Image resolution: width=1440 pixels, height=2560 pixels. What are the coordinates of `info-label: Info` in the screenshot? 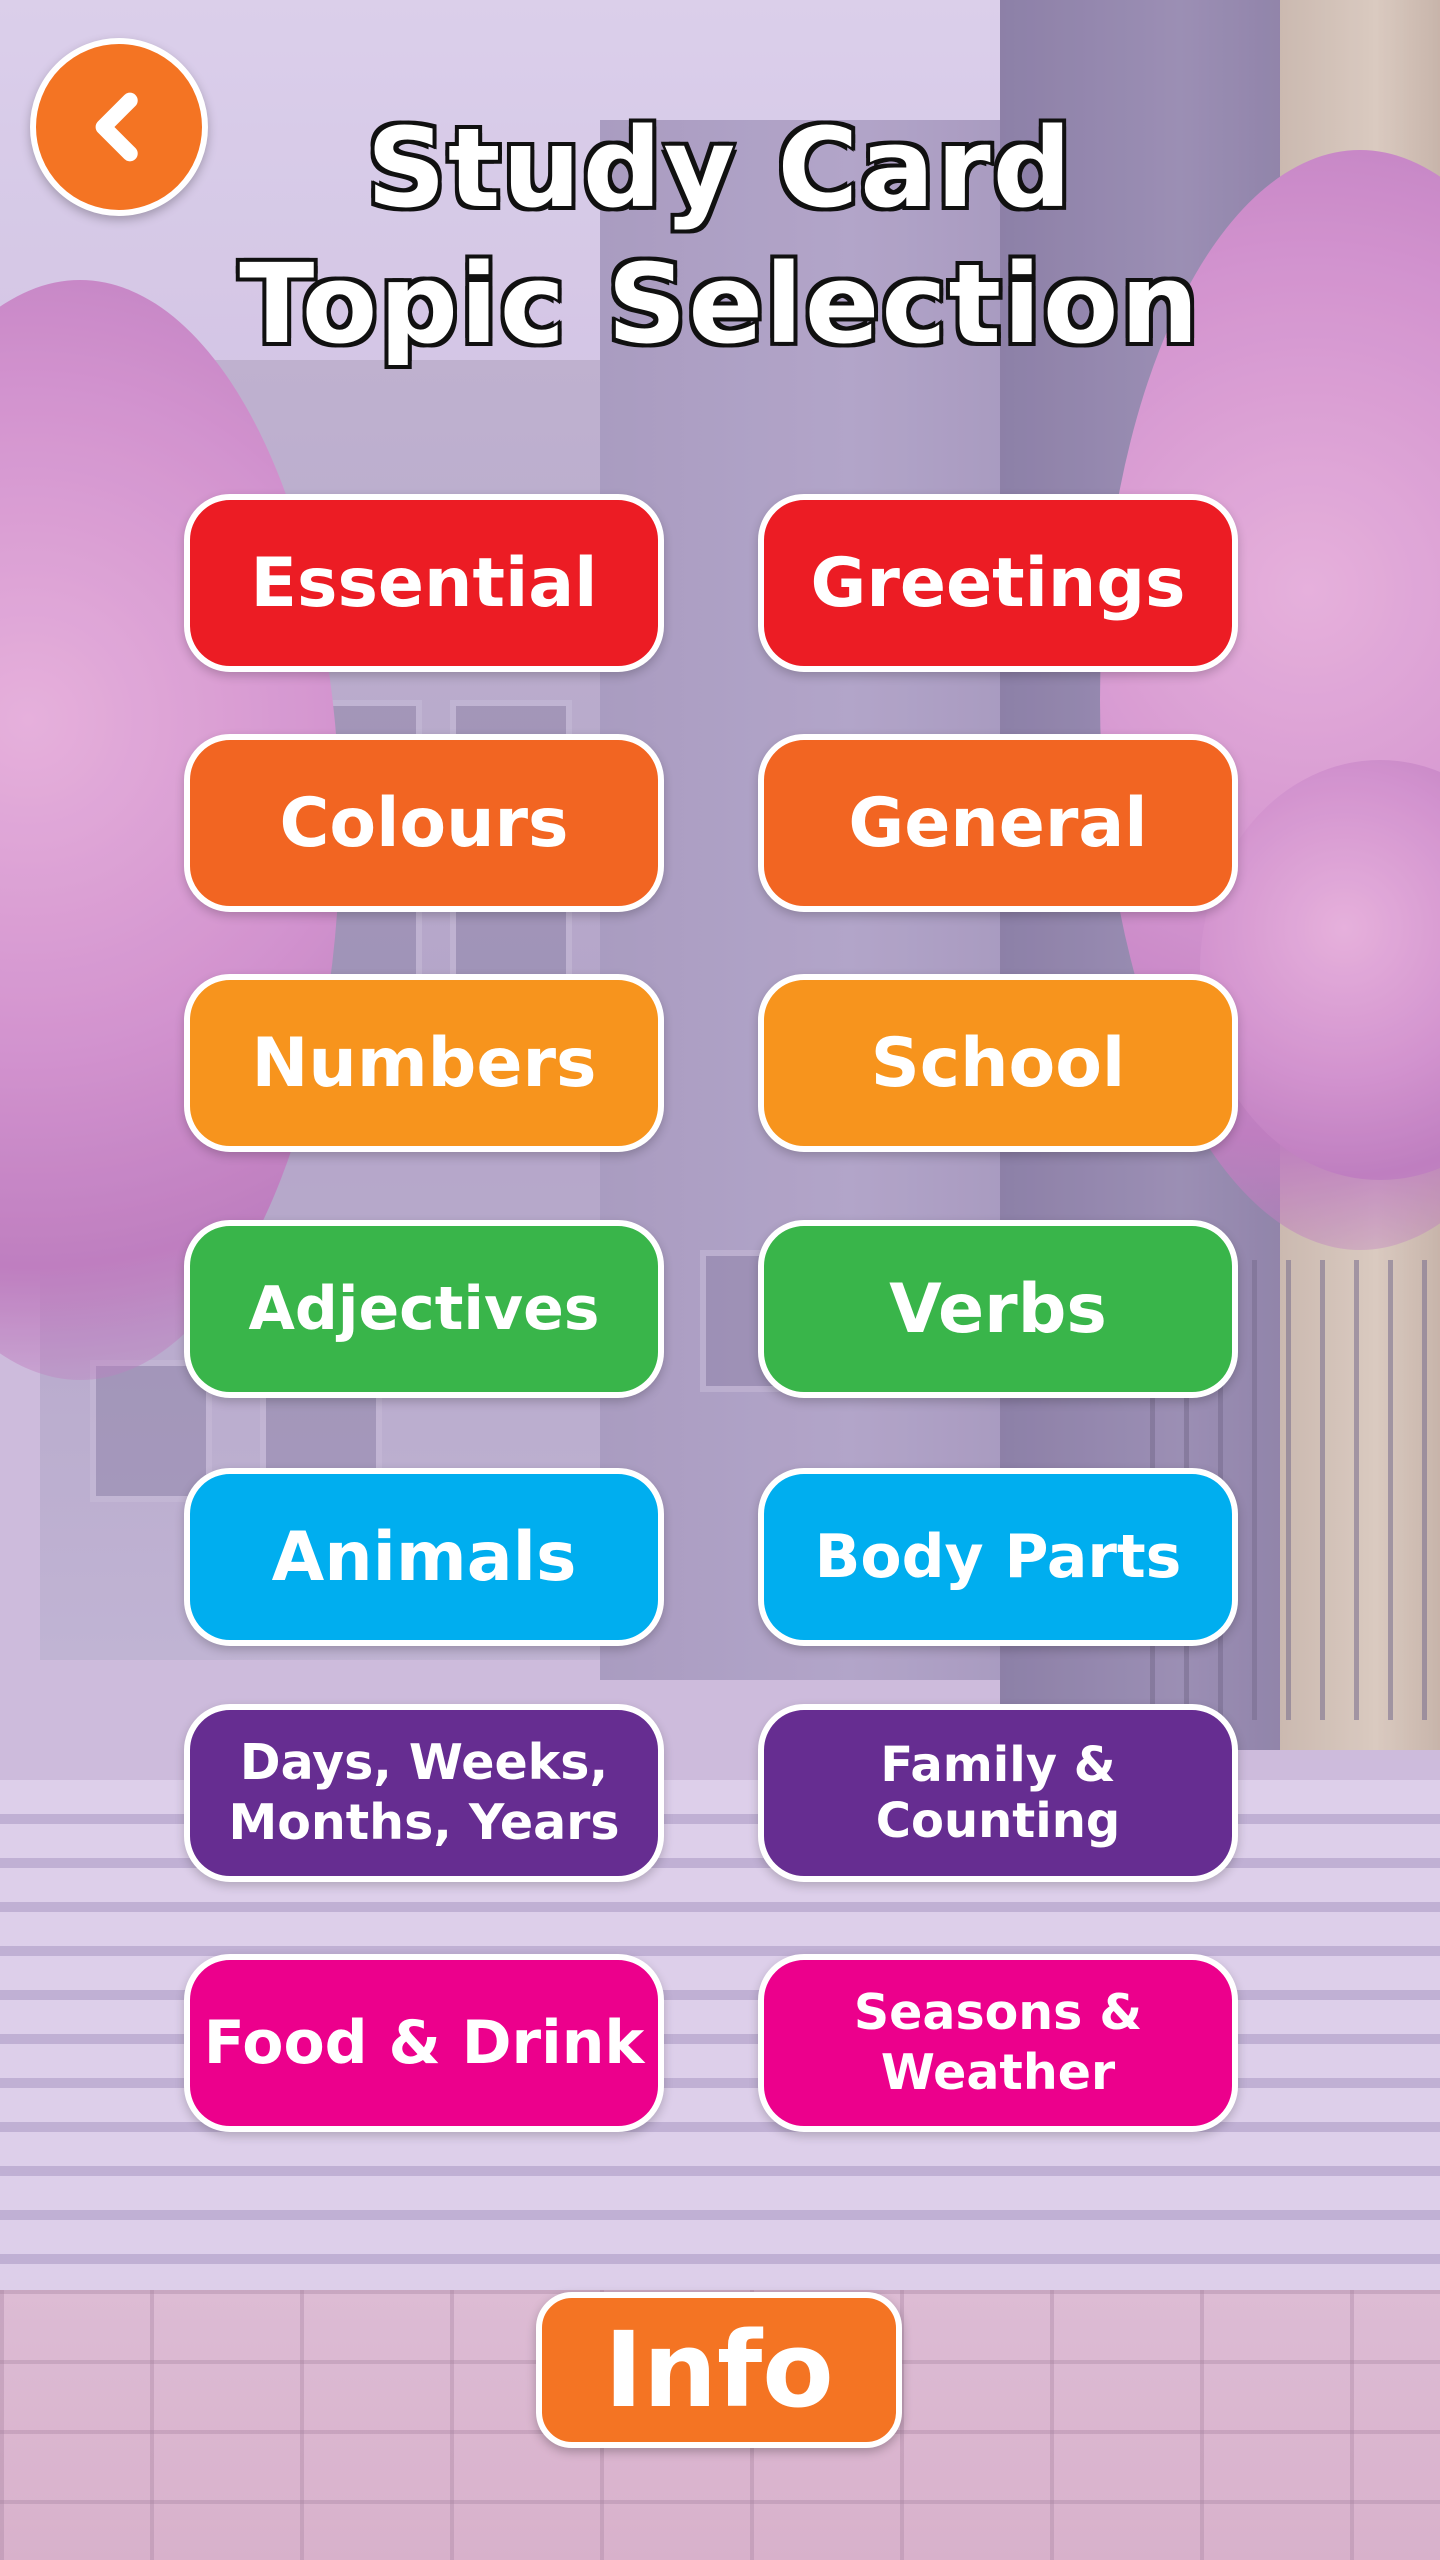 It's located at (719, 2370).